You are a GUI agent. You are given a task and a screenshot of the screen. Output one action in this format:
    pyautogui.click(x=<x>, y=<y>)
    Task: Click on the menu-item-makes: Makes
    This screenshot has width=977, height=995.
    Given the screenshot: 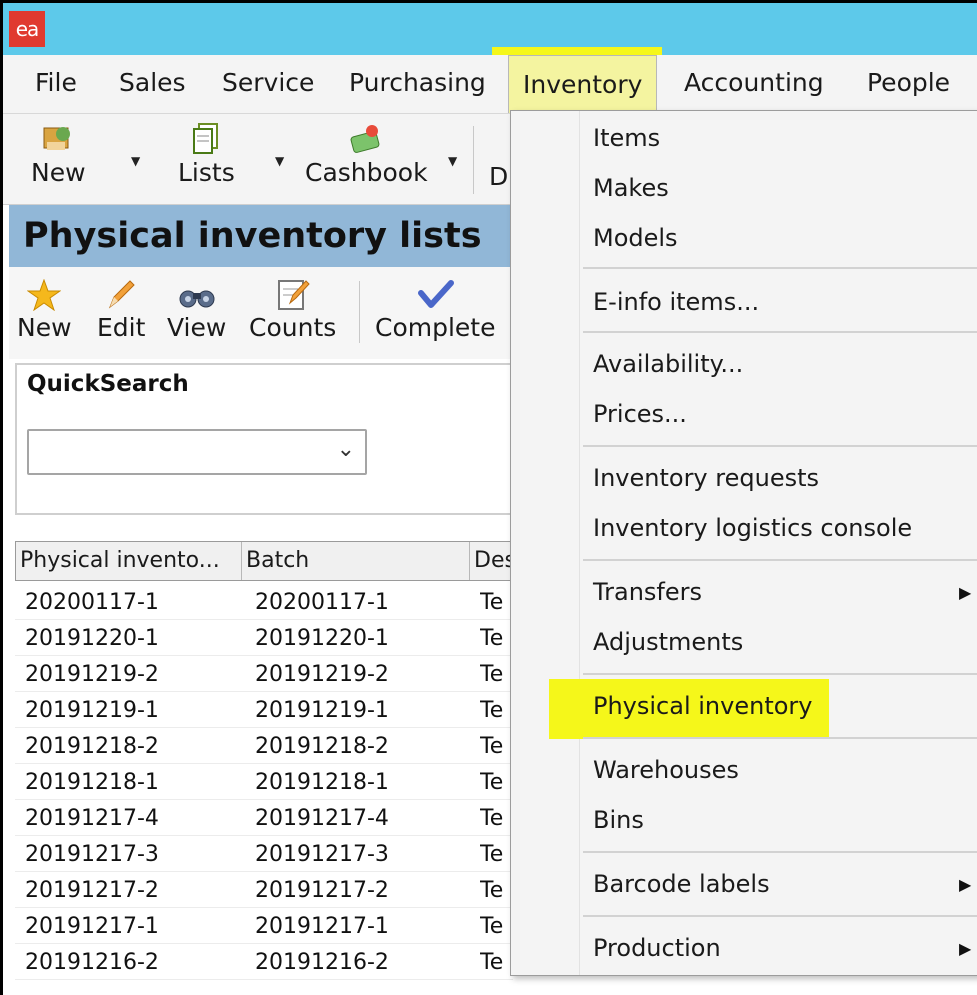 What is the action you would take?
    pyautogui.click(x=631, y=188)
    